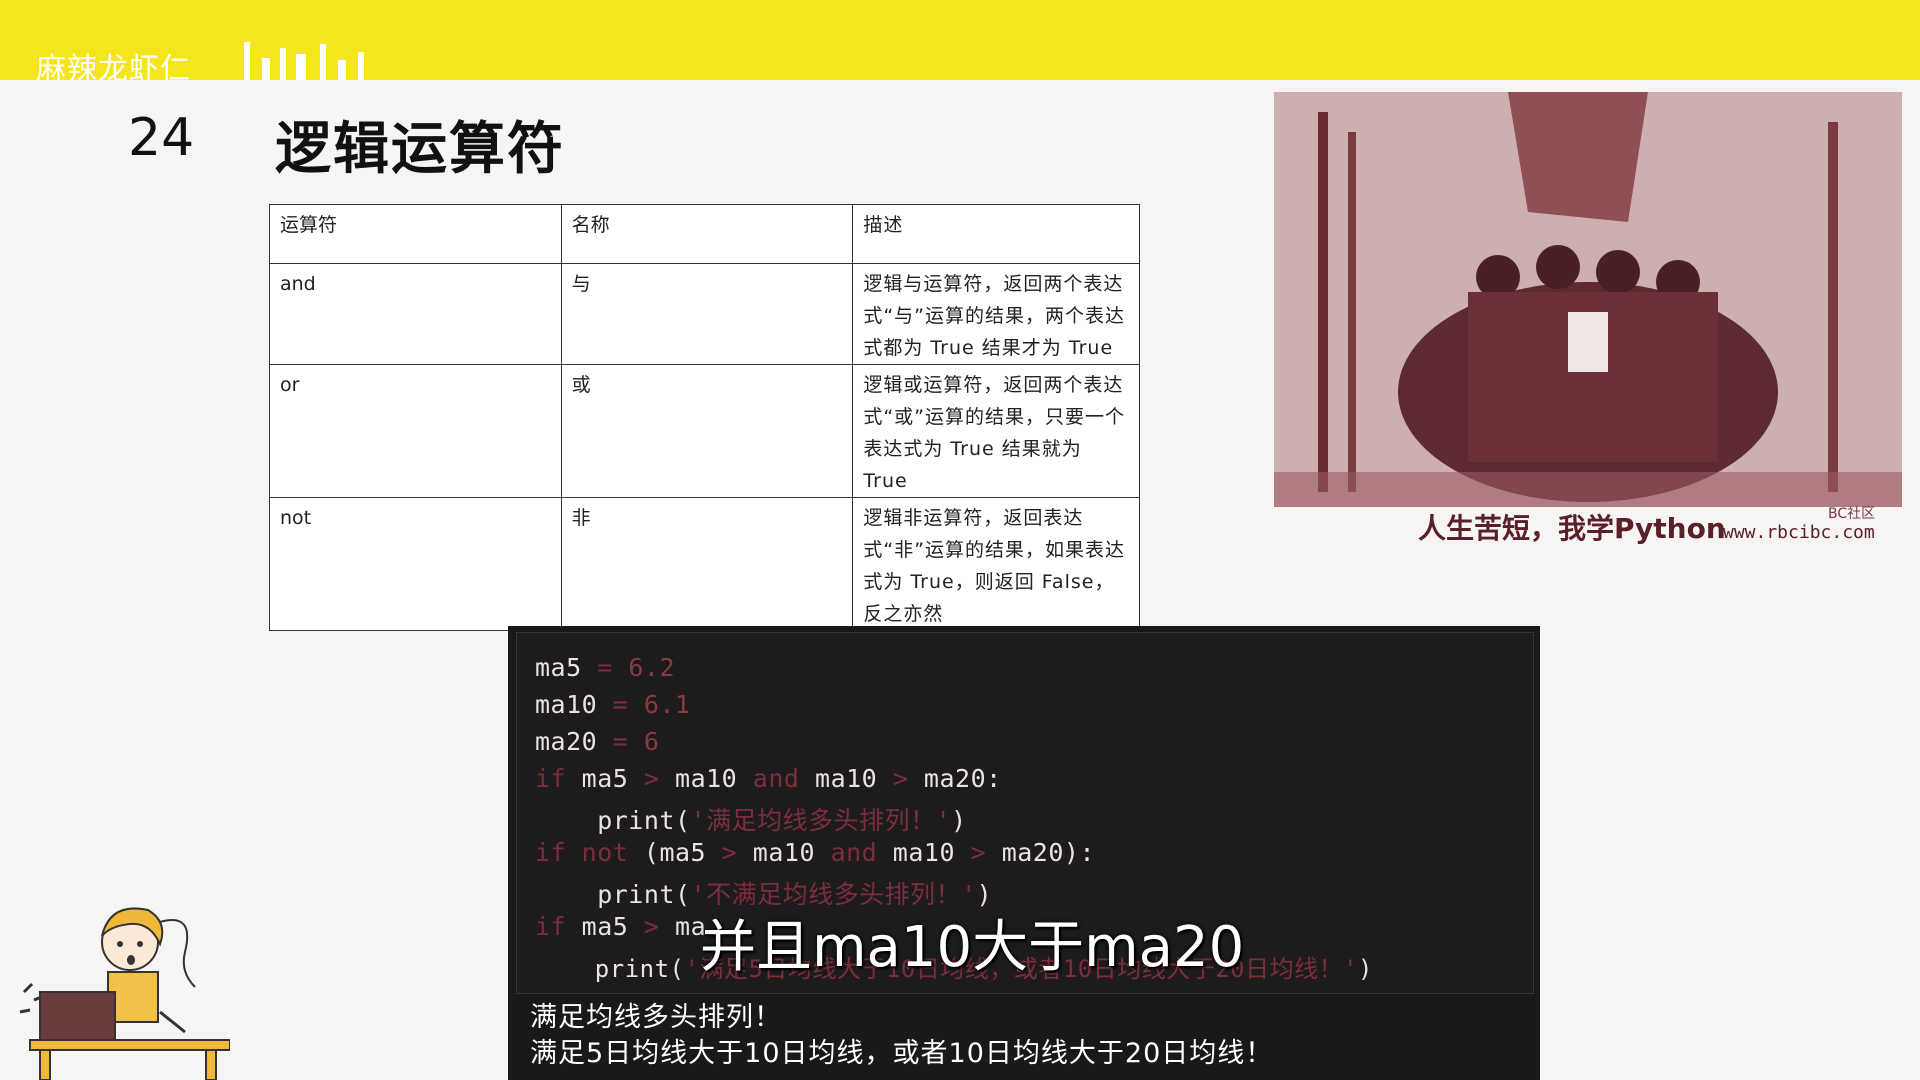  I want to click on header-description: 描述, so click(996, 234).